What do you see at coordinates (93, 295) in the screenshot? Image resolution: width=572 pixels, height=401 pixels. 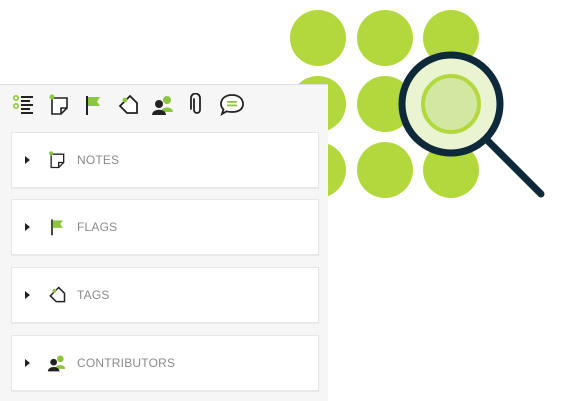 I see `section-label: TAGS` at bounding box center [93, 295].